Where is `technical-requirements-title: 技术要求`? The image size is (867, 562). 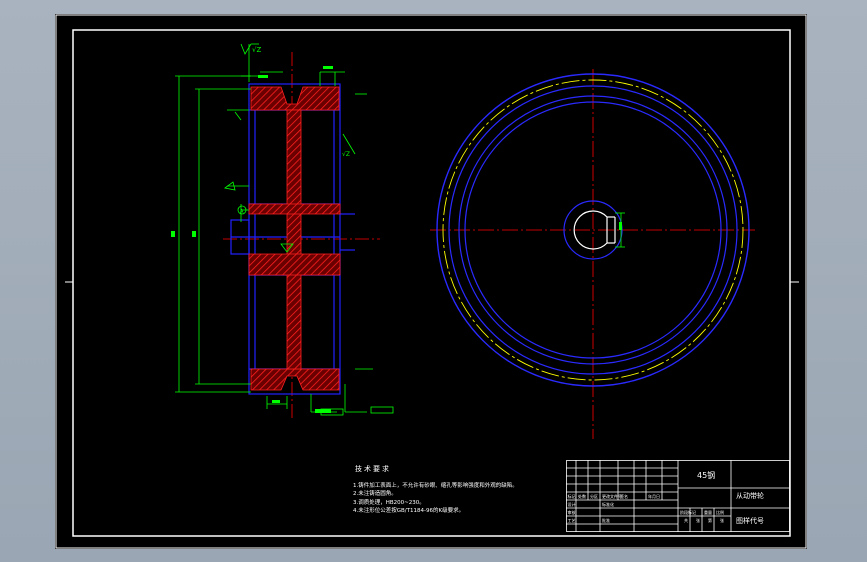 technical-requirements-title: 技术要求 is located at coordinates (373, 469).